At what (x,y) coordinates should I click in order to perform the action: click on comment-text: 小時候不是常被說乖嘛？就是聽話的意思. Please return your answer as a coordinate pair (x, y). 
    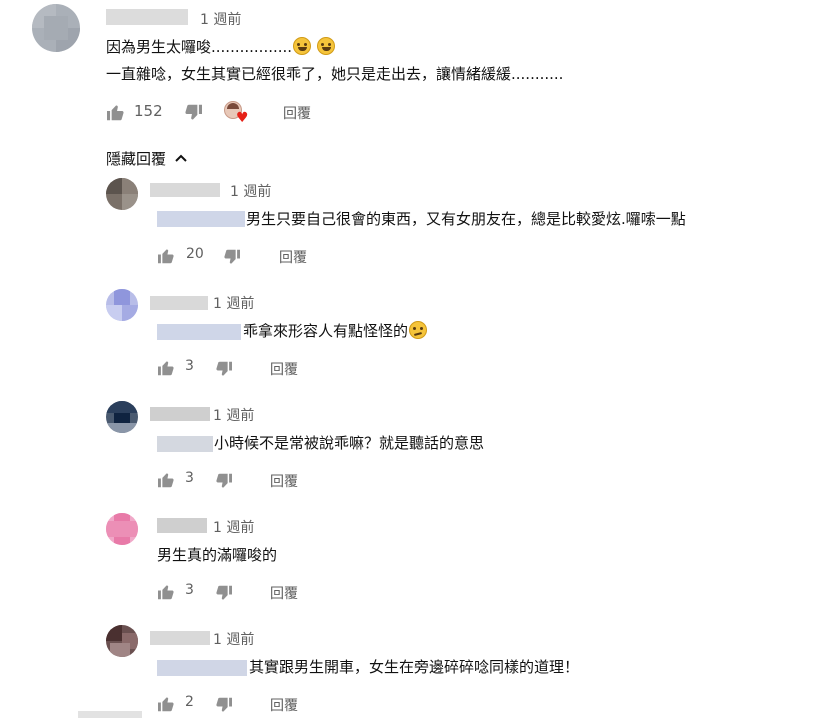
    Looking at the image, I should click on (349, 443).